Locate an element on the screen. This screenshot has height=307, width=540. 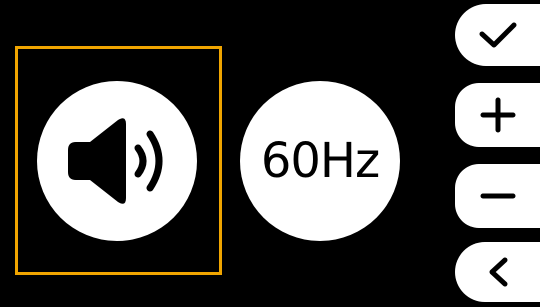
confirm-button is located at coordinates (497, 35).